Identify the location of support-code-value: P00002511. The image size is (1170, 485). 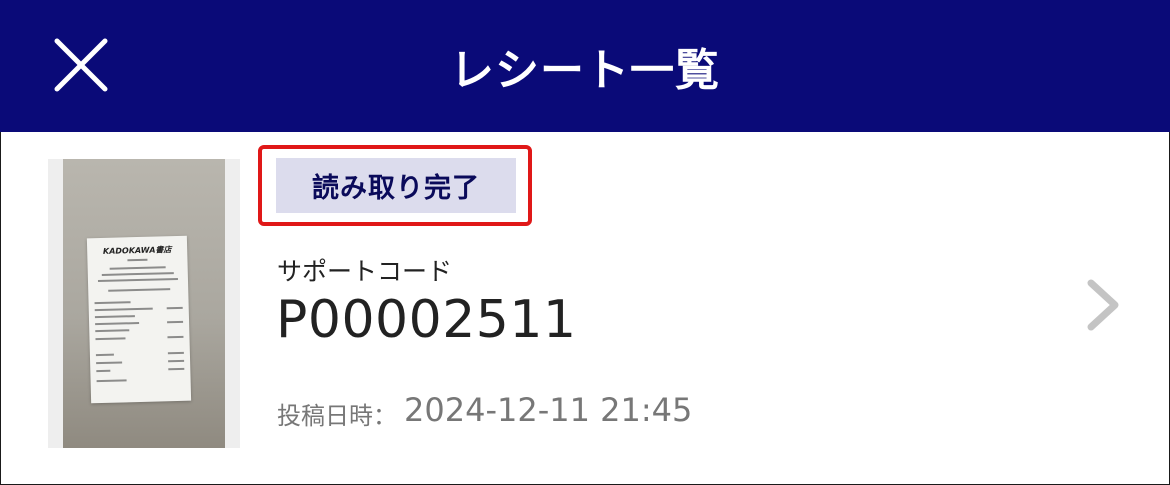
(426, 320).